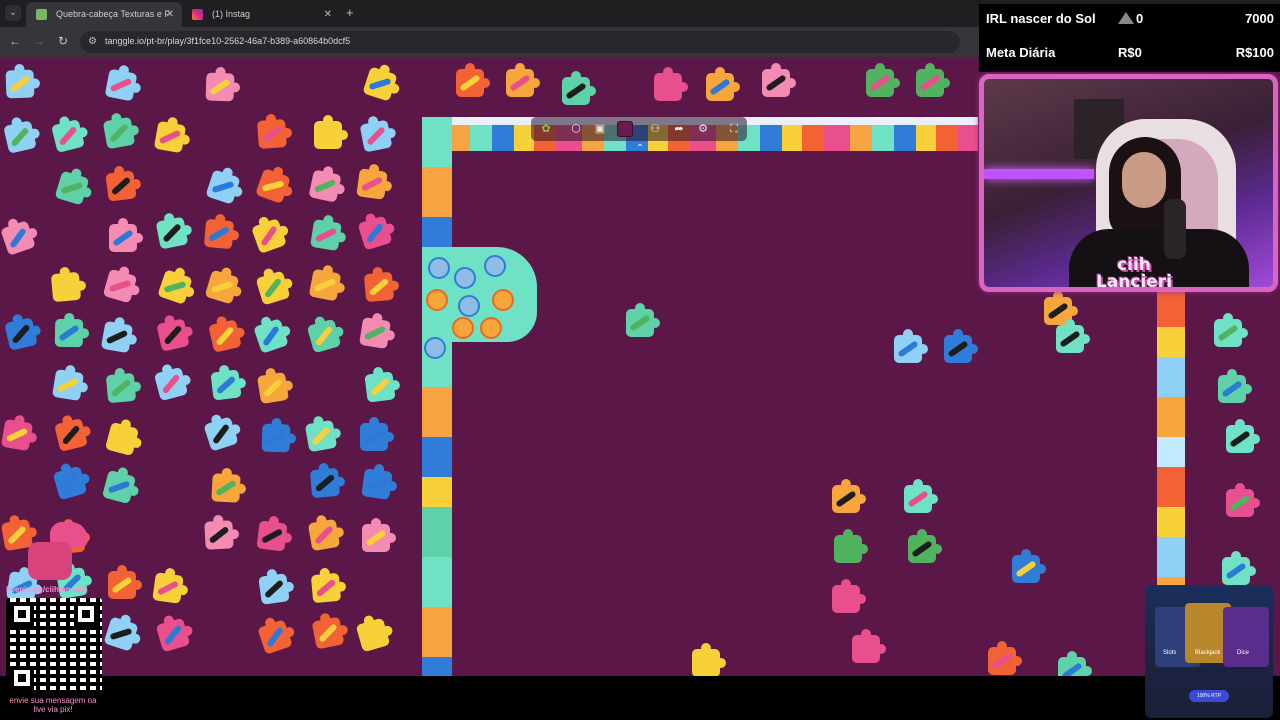 This screenshot has width=1280, height=720. What do you see at coordinates (261, 14) in the screenshot?
I see `tab-instagram: (1) Instag ✕` at bounding box center [261, 14].